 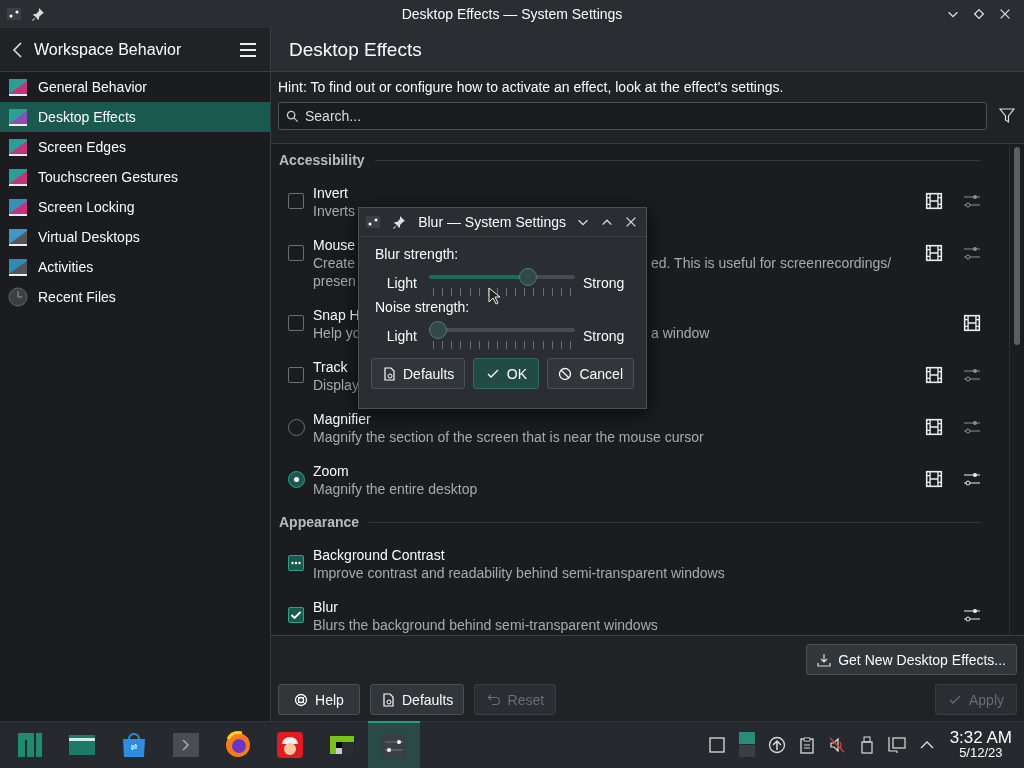 I want to click on sidebar-item: Screen Edges, so click(x=135, y=147).